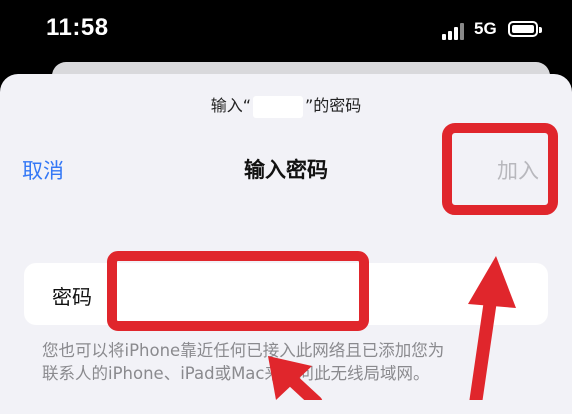 Image resolution: width=572 pixels, height=414 pixels. I want to click on network-prompt: 输入“ ”的密码, so click(286, 105).